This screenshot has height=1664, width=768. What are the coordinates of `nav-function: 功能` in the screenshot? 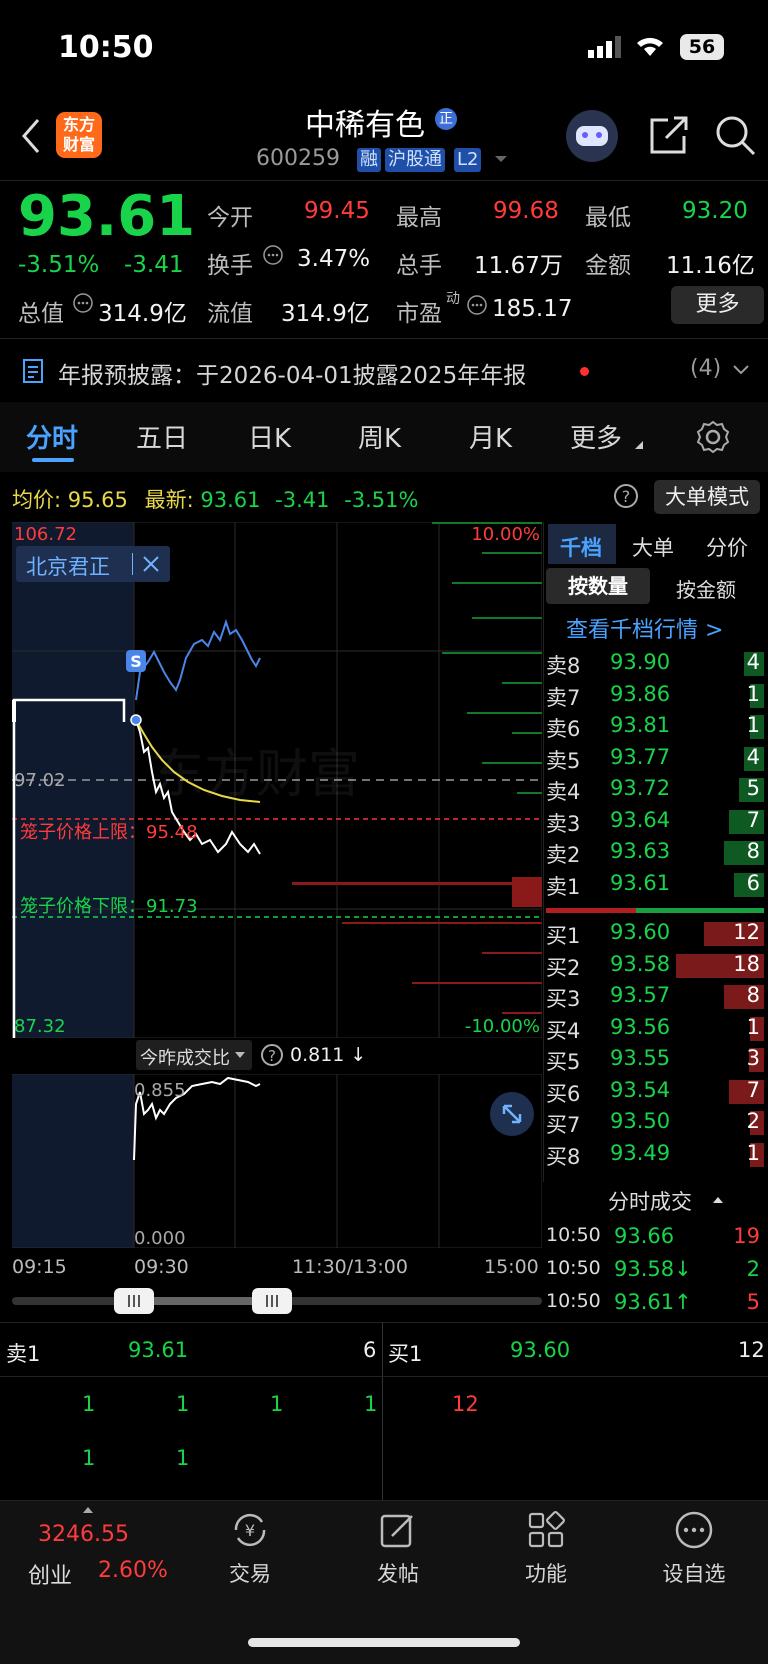 It's located at (546, 1573).